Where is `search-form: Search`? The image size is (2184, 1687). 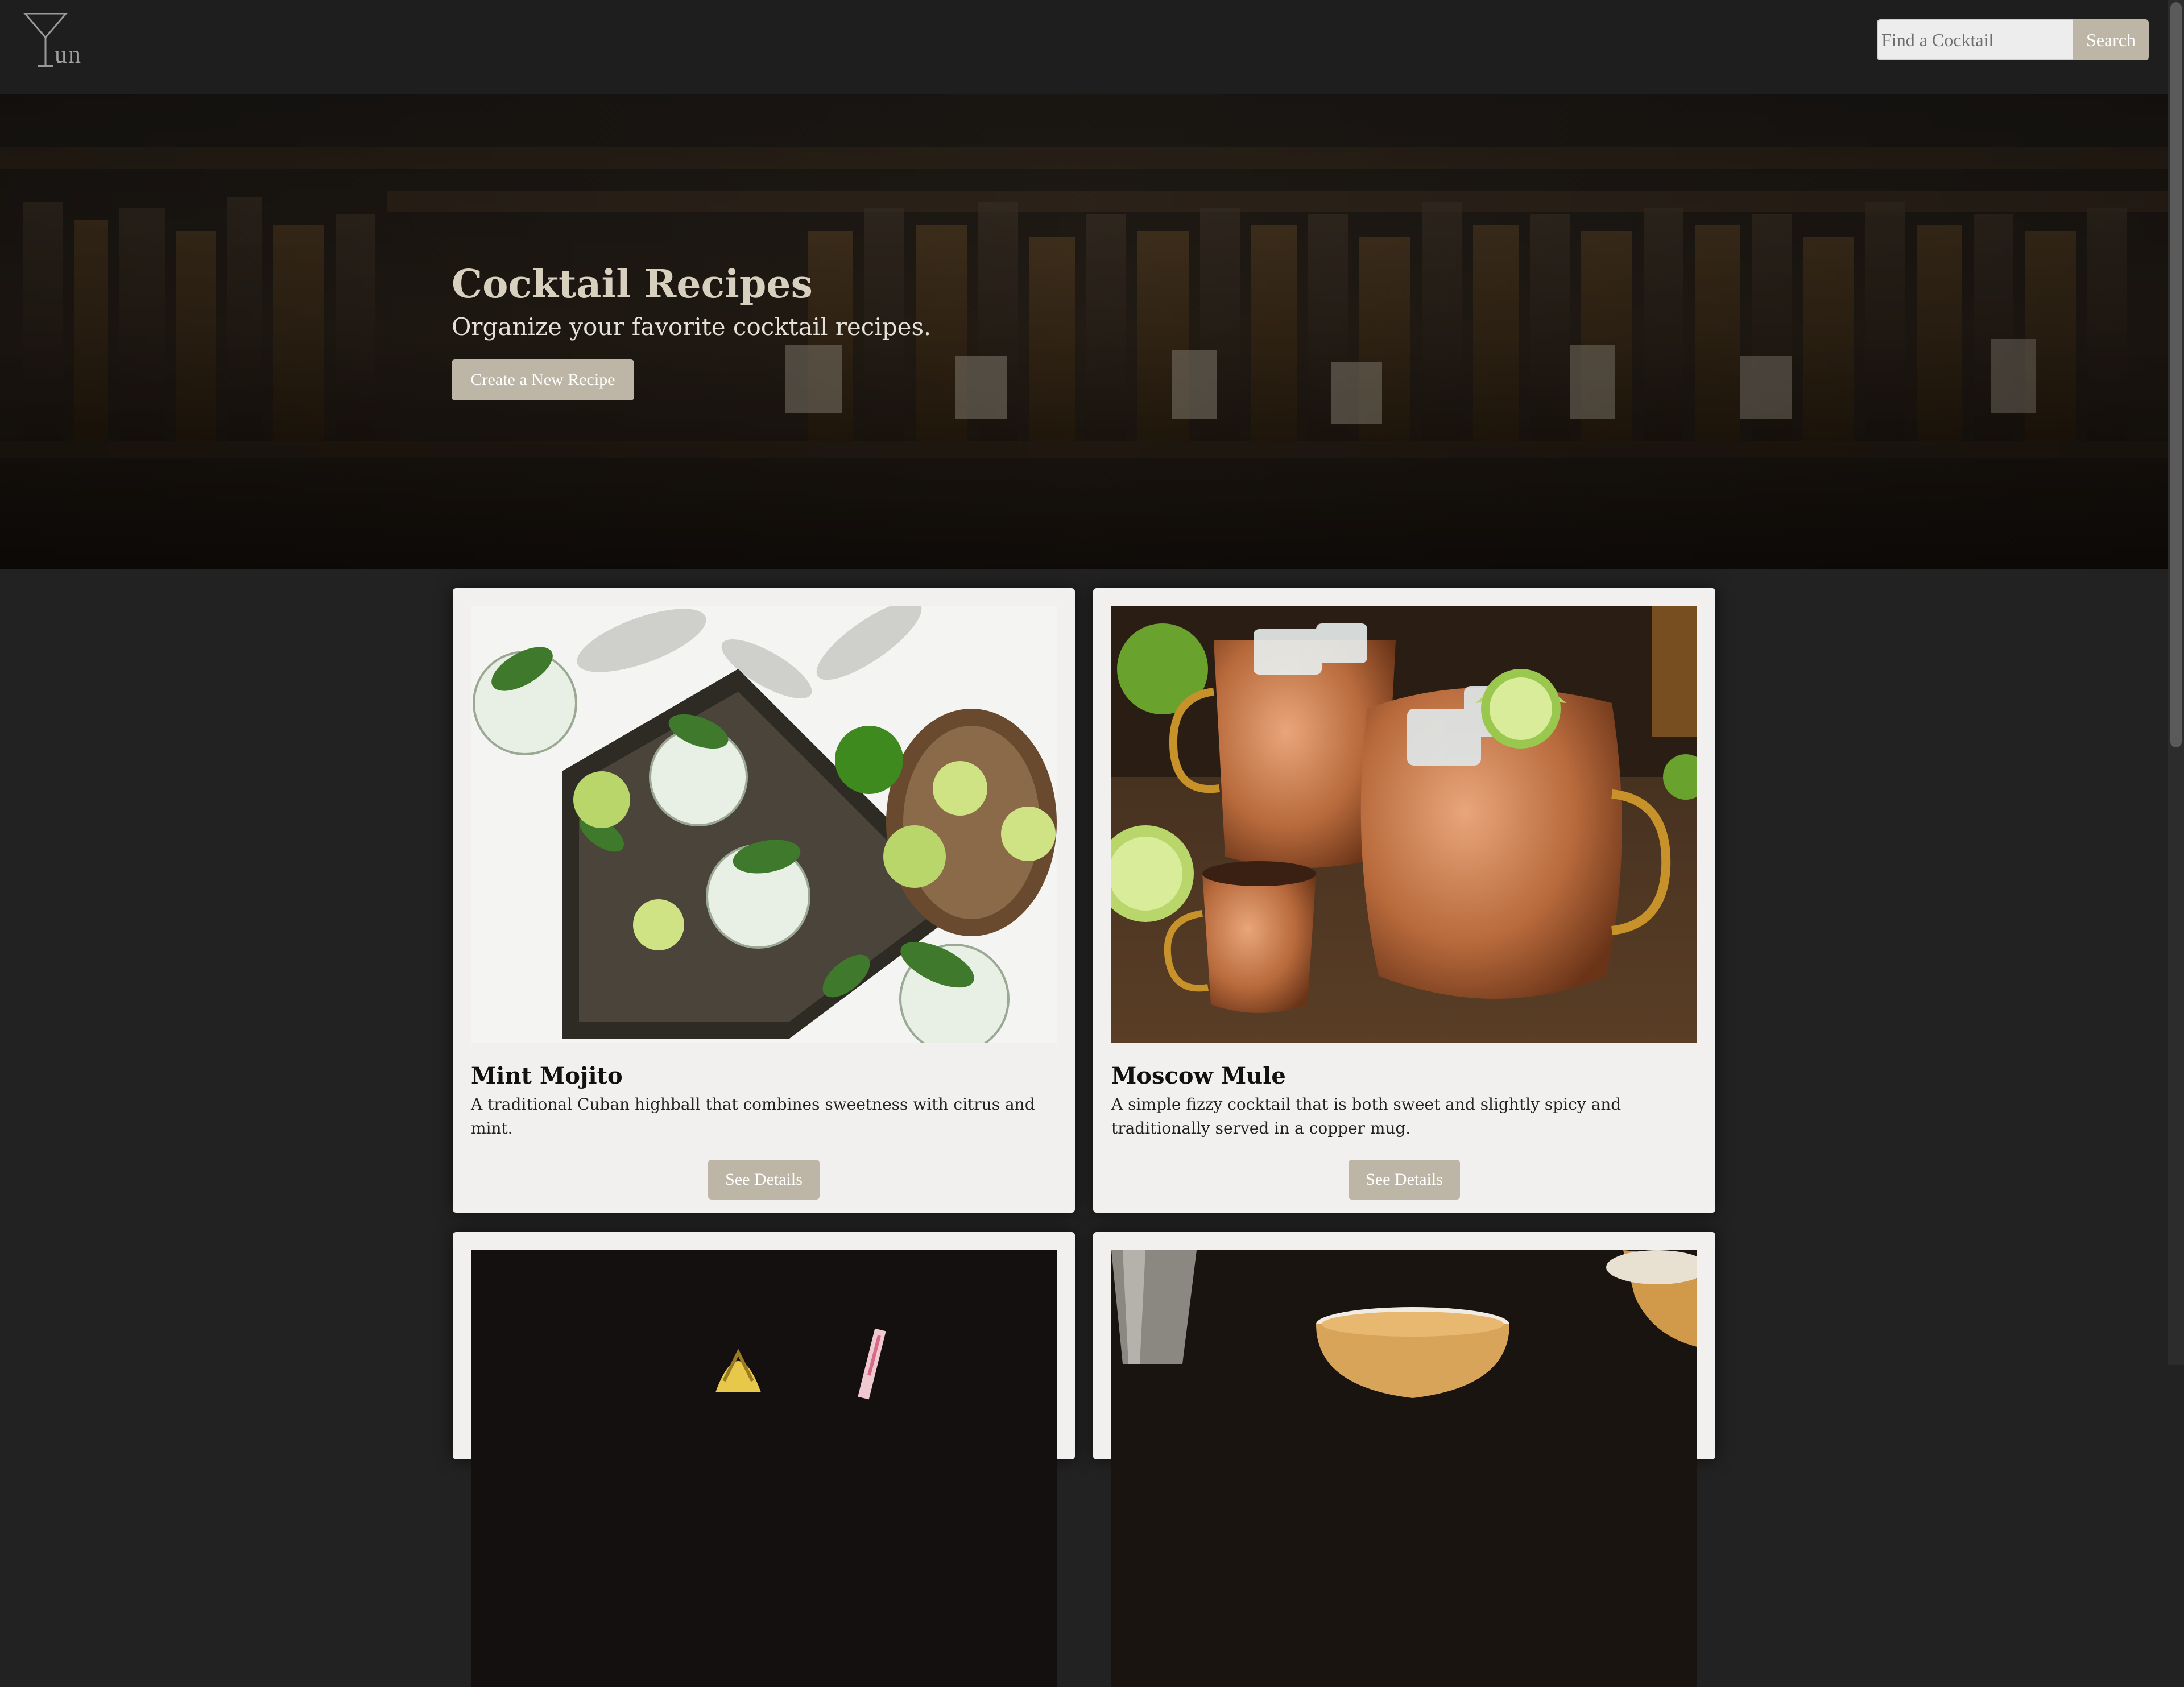 search-form: Search is located at coordinates (2013, 39).